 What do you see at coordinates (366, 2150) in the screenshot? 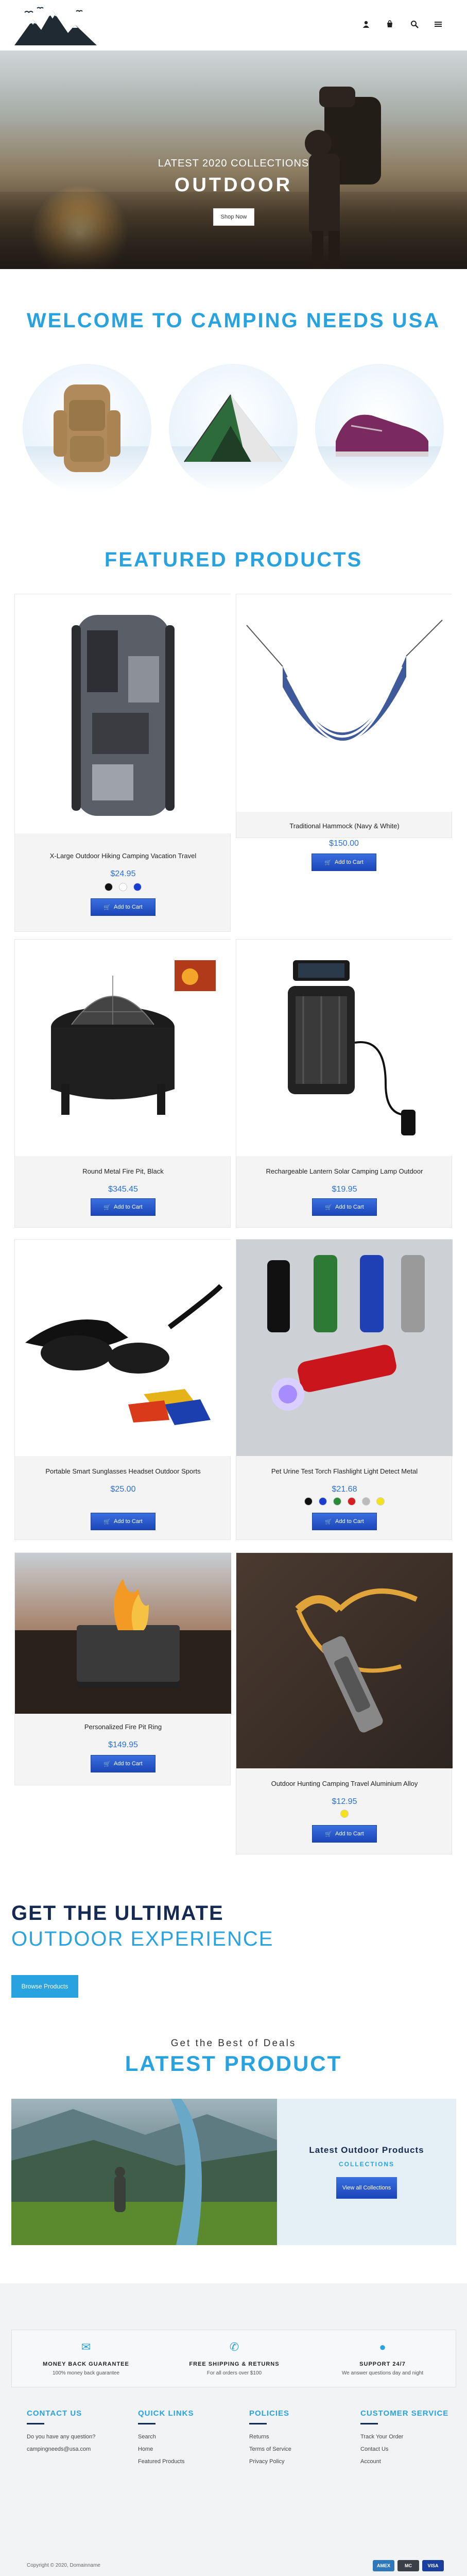
I see `latest-box-title: Latest Outdoor Products` at bounding box center [366, 2150].